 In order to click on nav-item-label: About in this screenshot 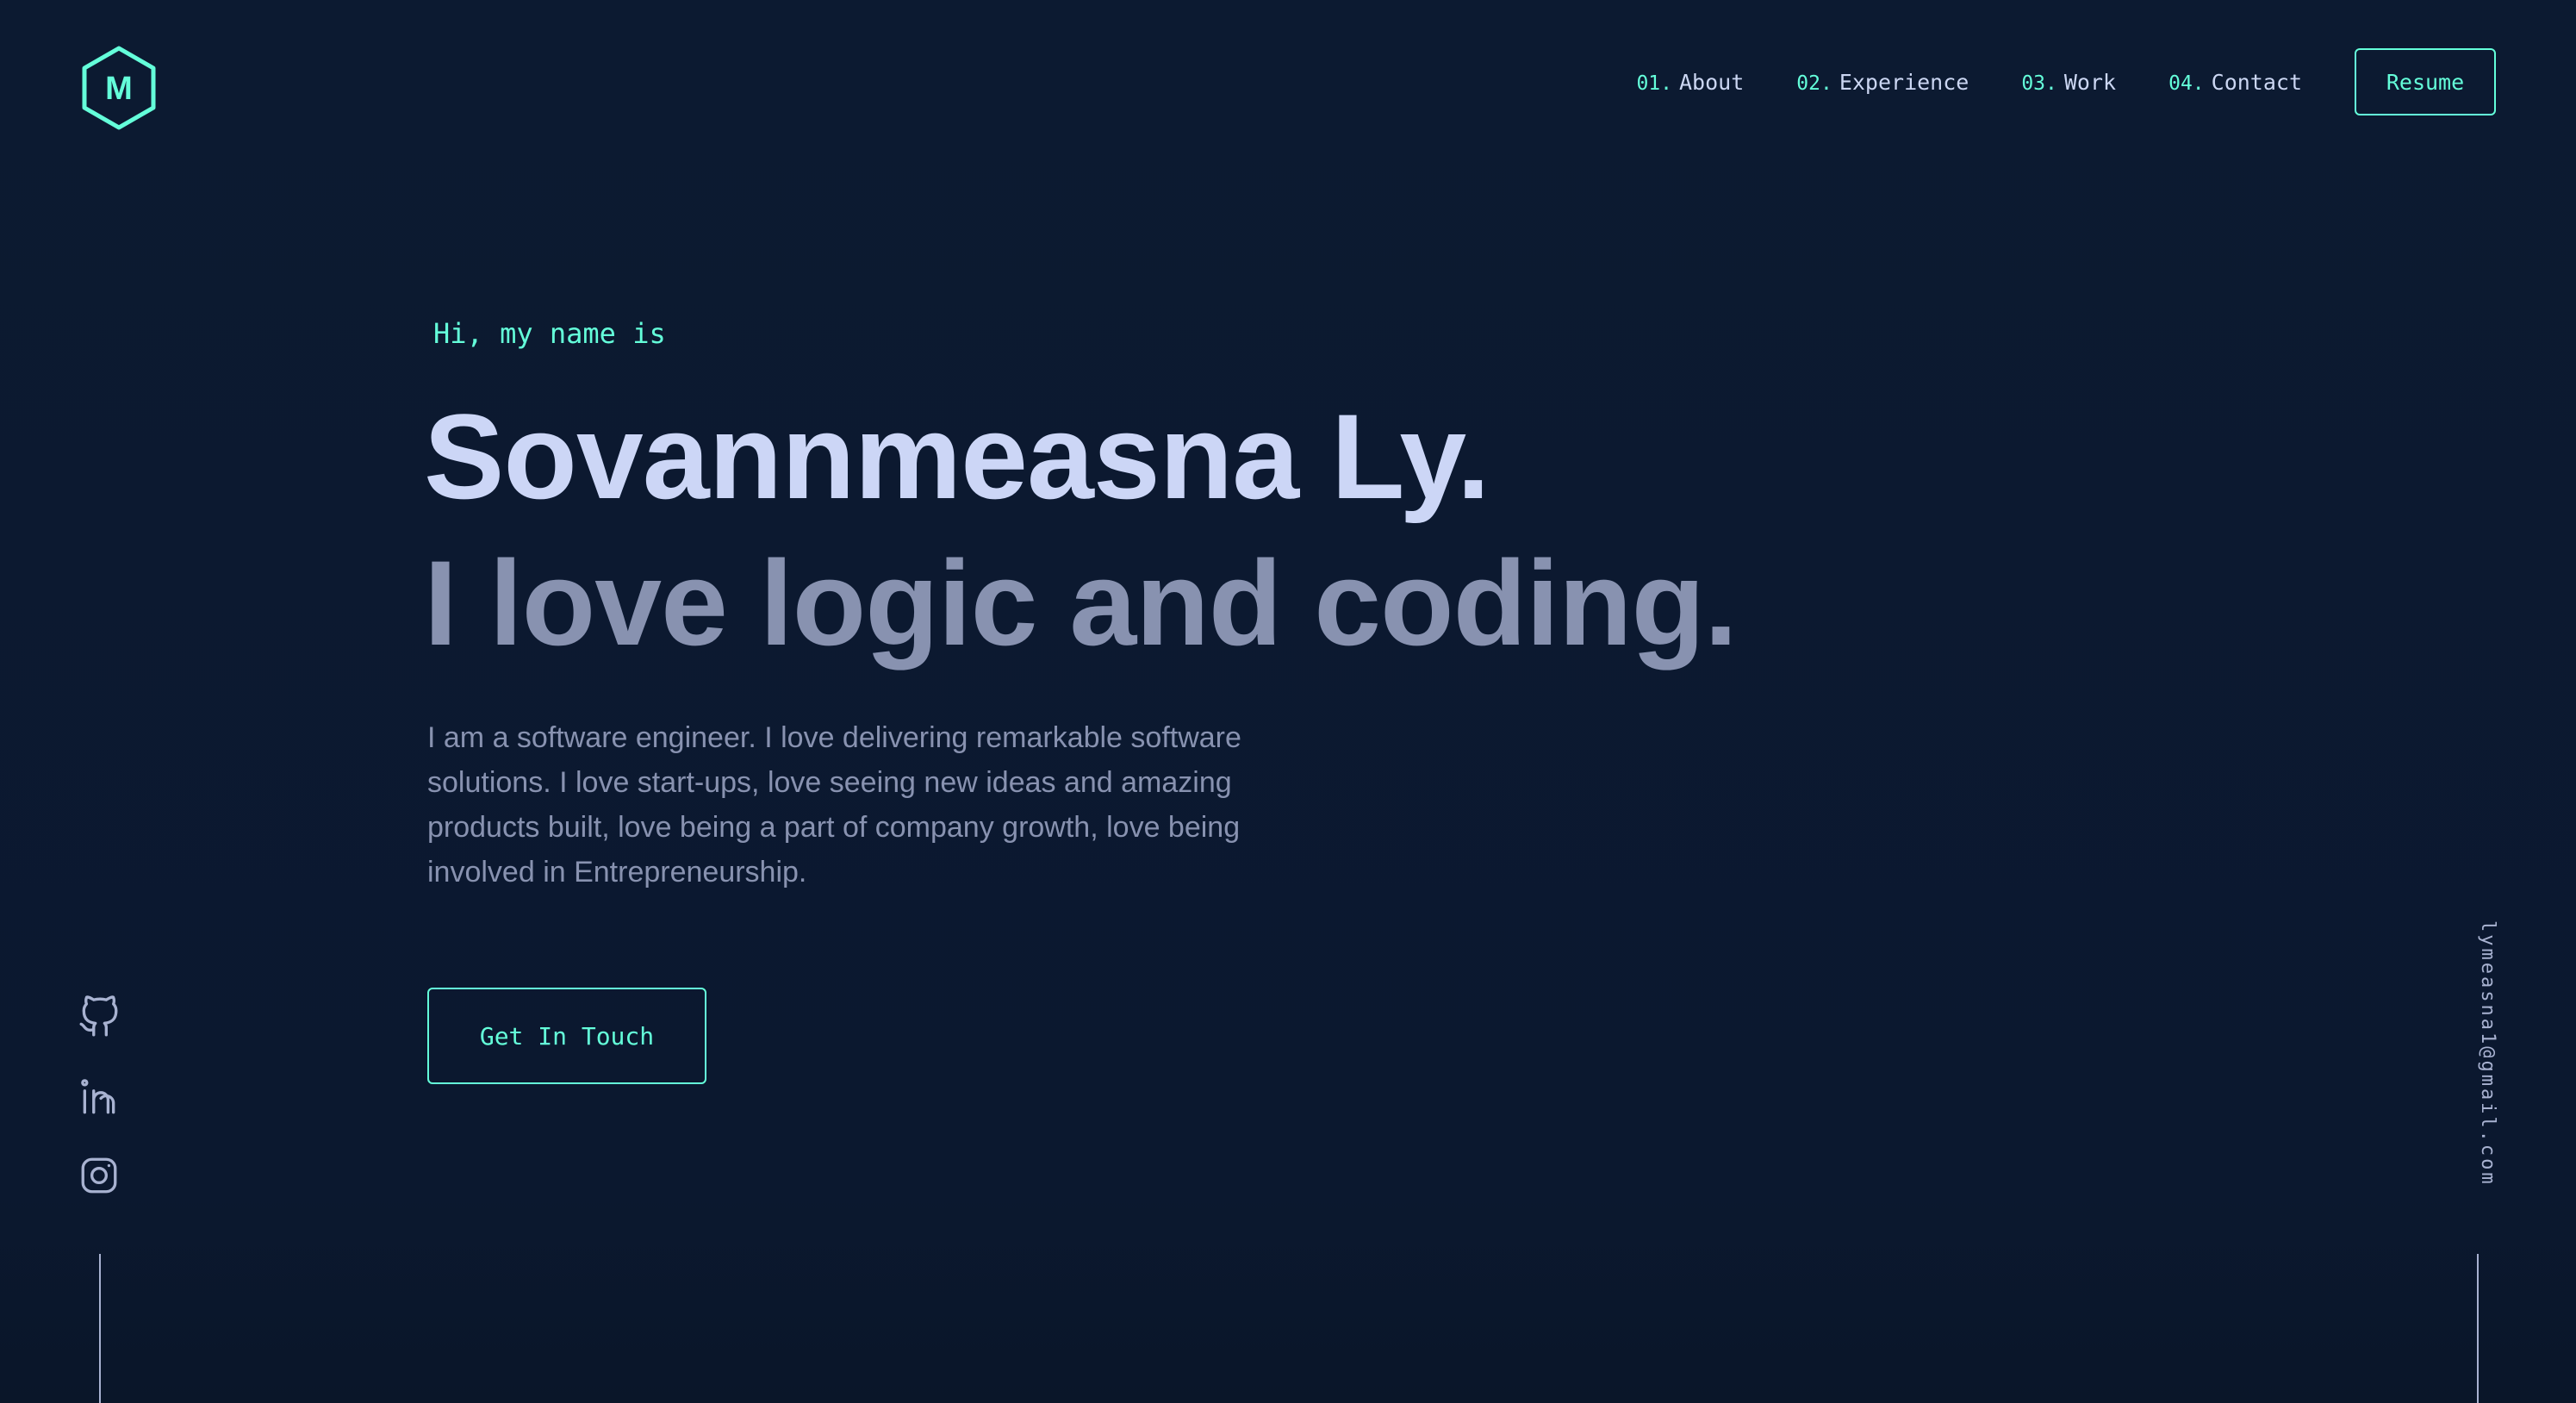, I will do `click(1712, 82)`.